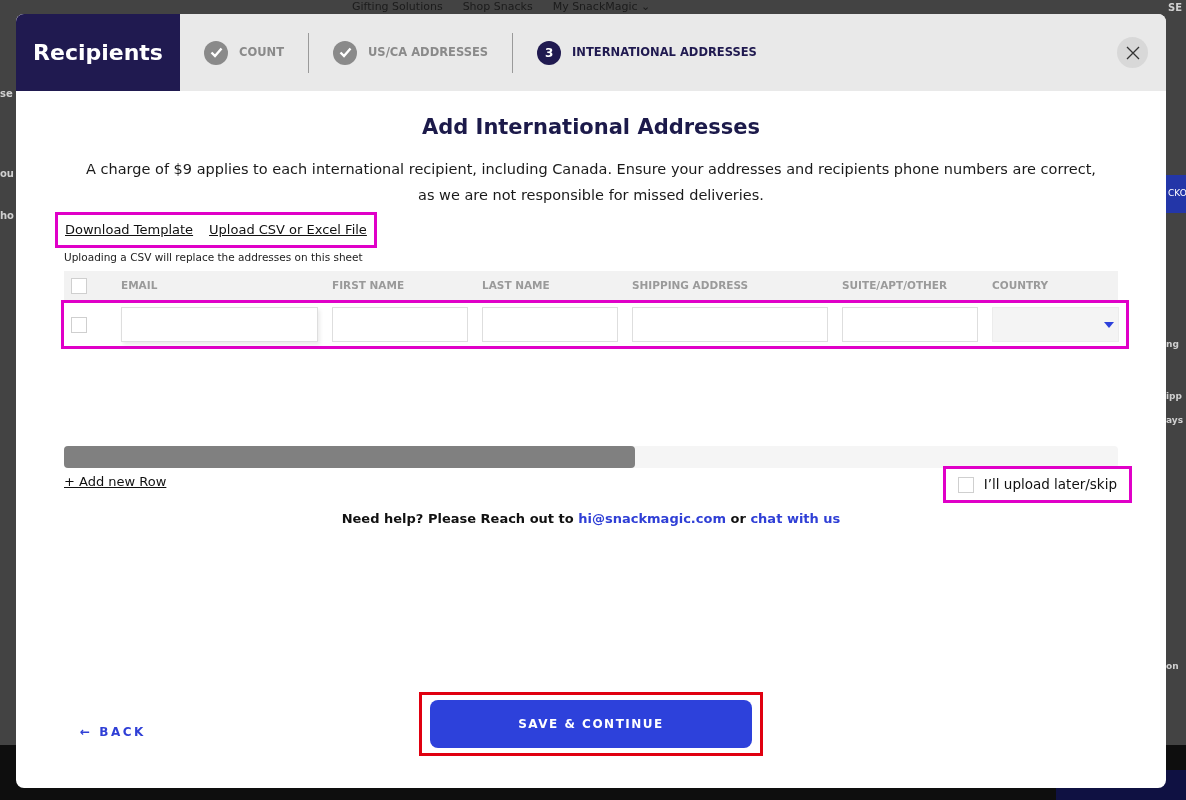  Describe the element at coordinates (591, 183) in the screenshot. I see `notice-text: A charge of $9 applies to each international recipient, including Canada. Ensure your addresses and recipients phone numbers are correct, as we are not responsible for missed deliveries.` at that location.